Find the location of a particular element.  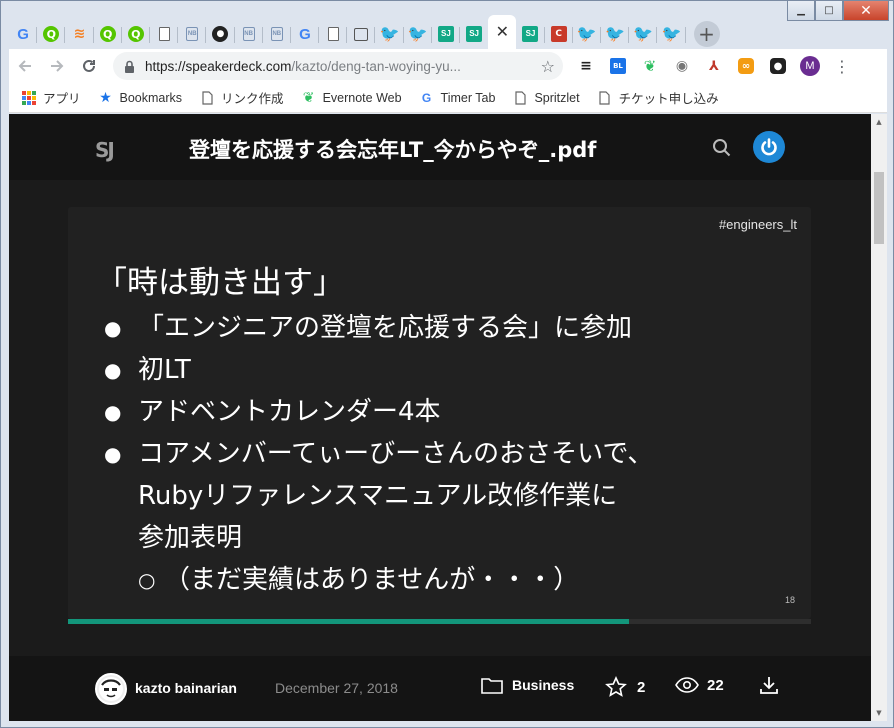

download-button is located at coordinates (769, 687).